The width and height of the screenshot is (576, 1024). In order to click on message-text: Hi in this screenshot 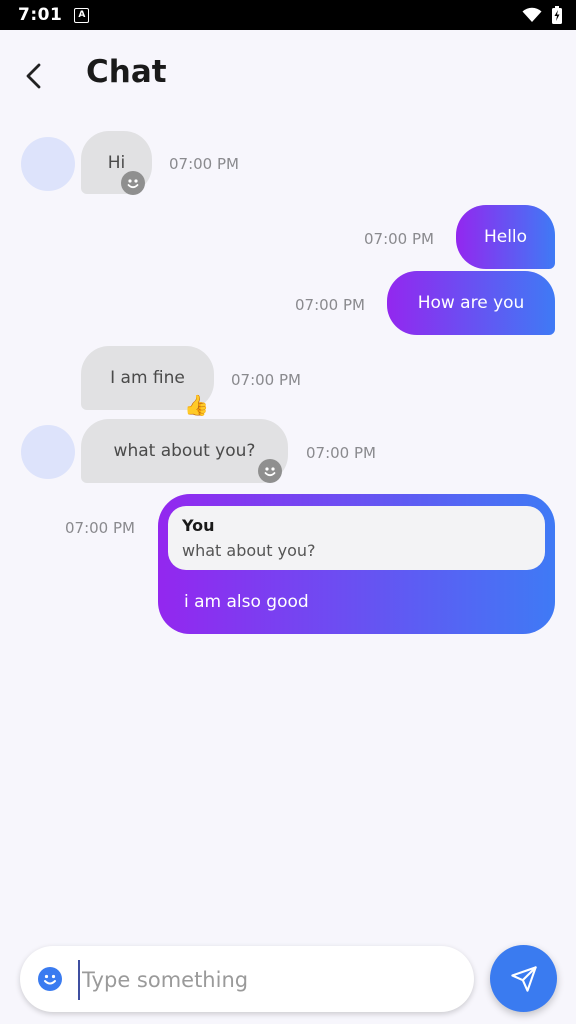, I will do `click(116, 162)`.